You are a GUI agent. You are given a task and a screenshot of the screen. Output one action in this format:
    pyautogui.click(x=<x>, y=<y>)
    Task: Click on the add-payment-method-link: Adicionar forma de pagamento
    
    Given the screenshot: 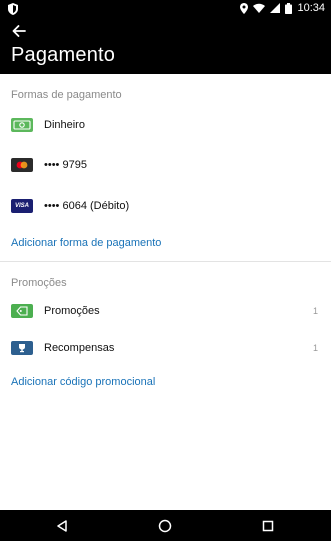 What is the action you would take?
    pyautogui.click(x=86, y=243)
    